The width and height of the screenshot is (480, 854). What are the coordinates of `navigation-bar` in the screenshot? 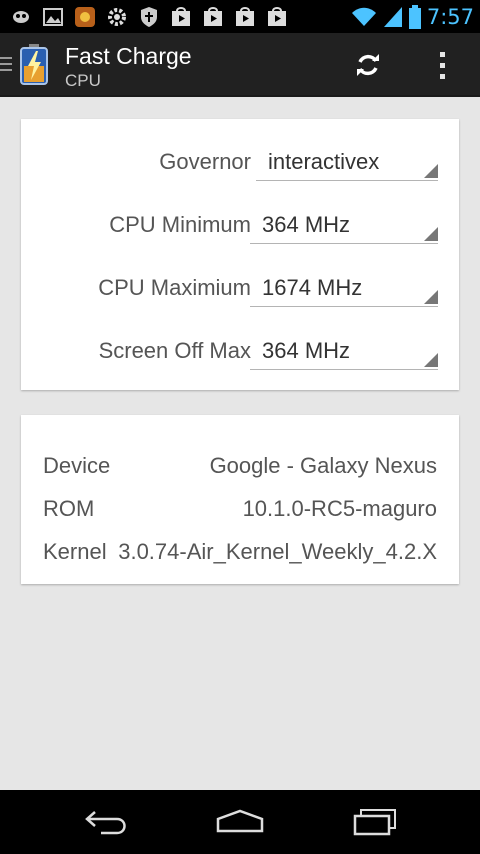 It's located at (240, 822).